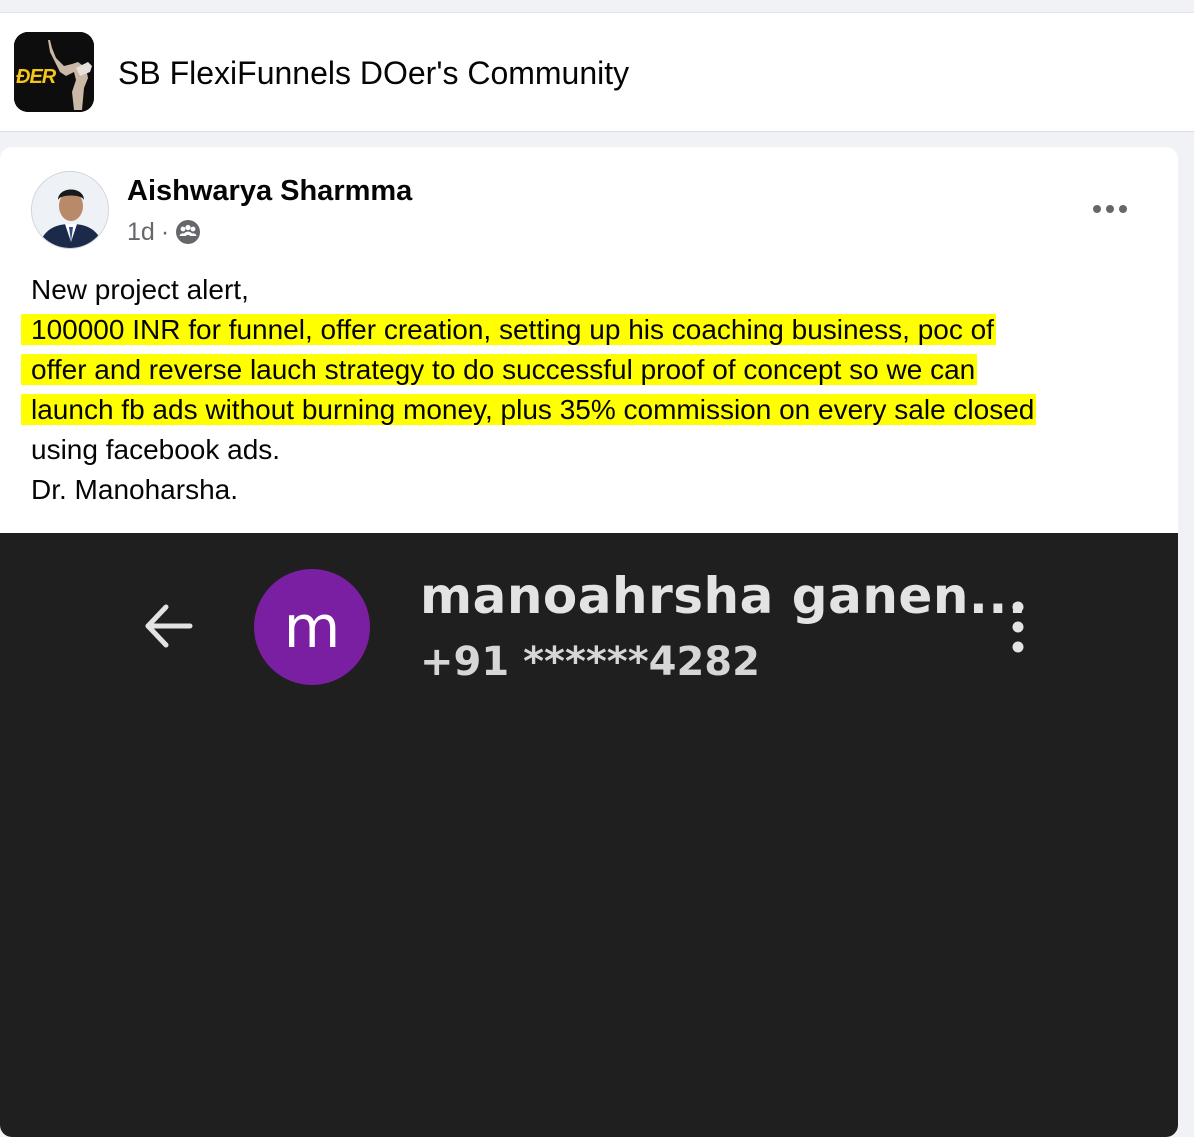 The width and height of the screenshot is (1194, 1137). What do you see at coordinates (597, 6) in the screenshot?
I see `top-strip` at bounding box center [597, 6].